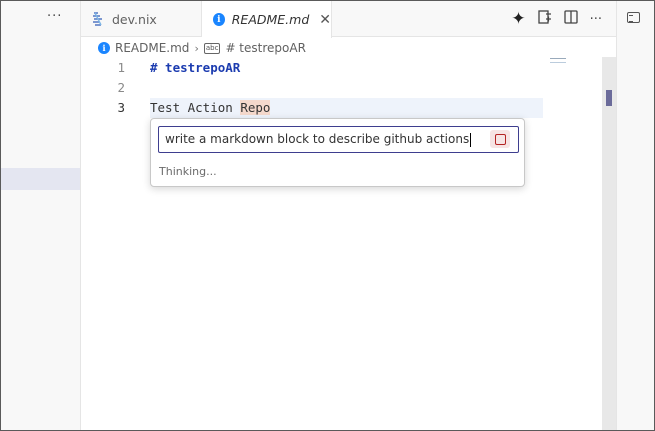  I want to click on chevron-right-icon: ›, so click(196, 48).